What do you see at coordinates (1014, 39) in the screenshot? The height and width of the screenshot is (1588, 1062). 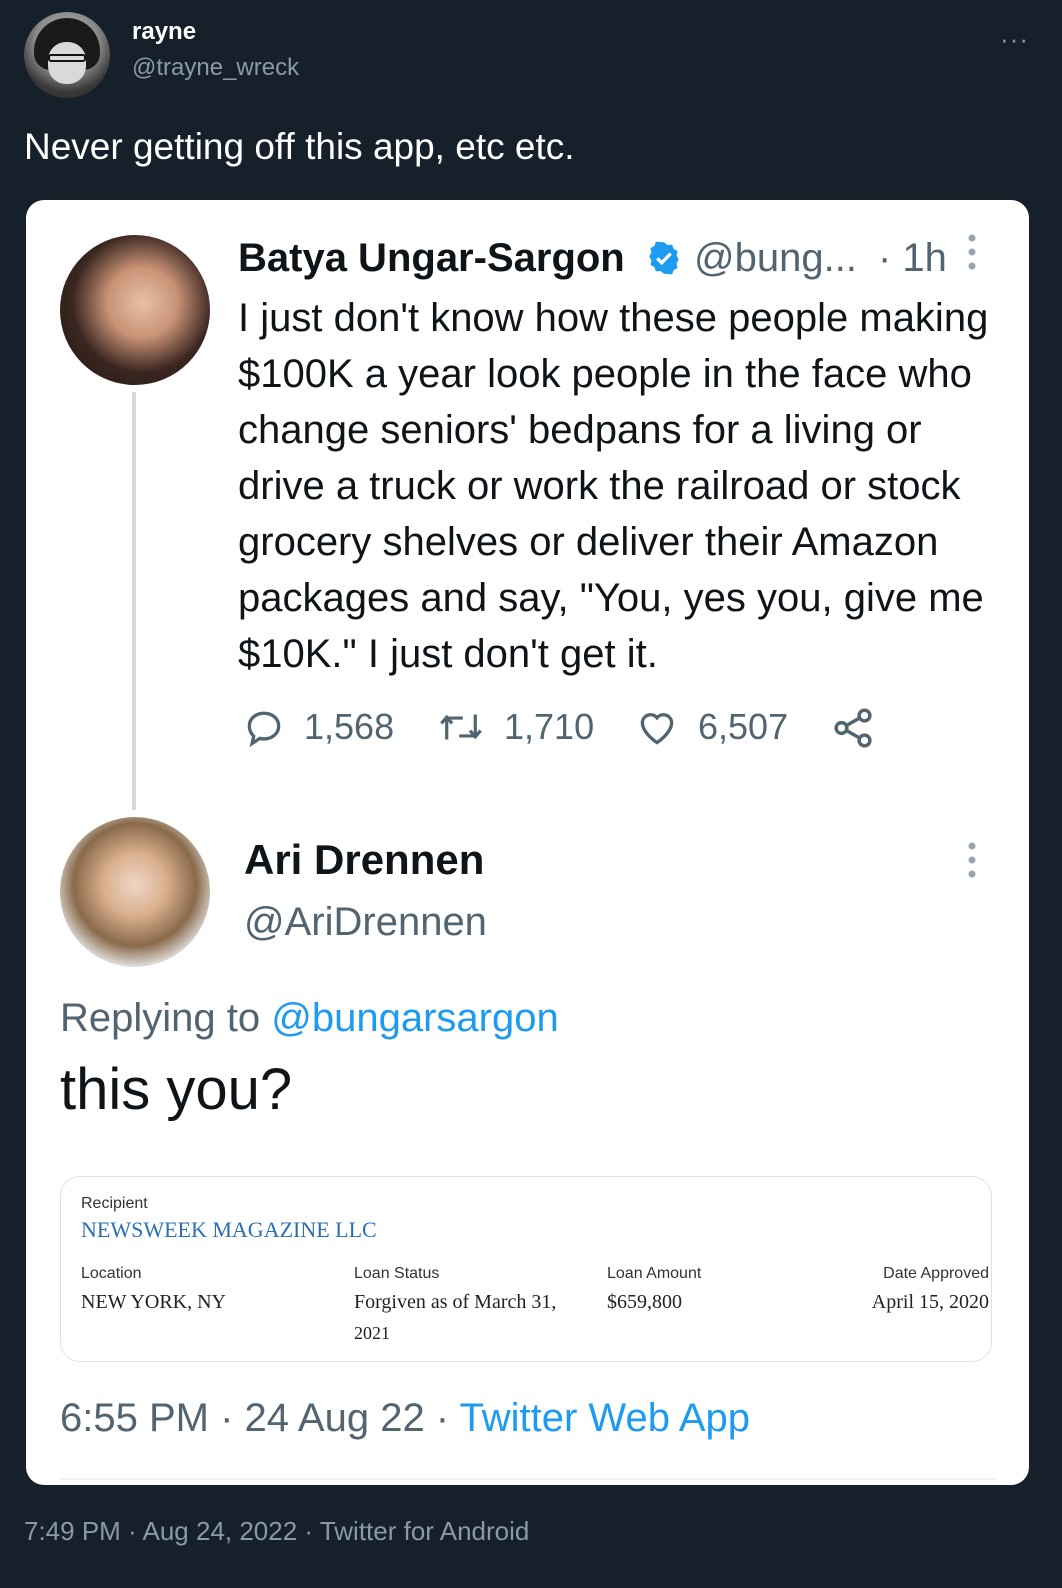 I see `more-options-icon: ···` at bounding box center [1014, 39].